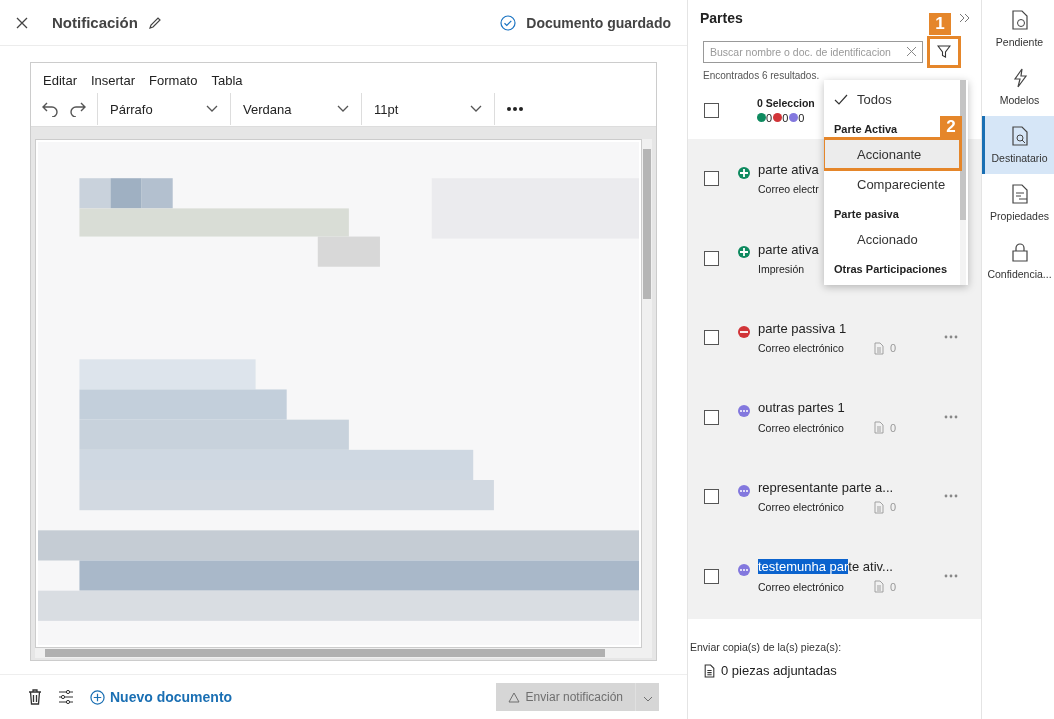  I want to click on menu-group-header: Otras Participaciones, so click(891, 269).